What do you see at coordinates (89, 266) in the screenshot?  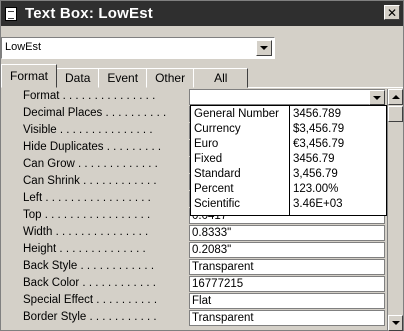 I see `property-label: Back Style . . . . . . . . . . . .` at bounding box center [89, 266].